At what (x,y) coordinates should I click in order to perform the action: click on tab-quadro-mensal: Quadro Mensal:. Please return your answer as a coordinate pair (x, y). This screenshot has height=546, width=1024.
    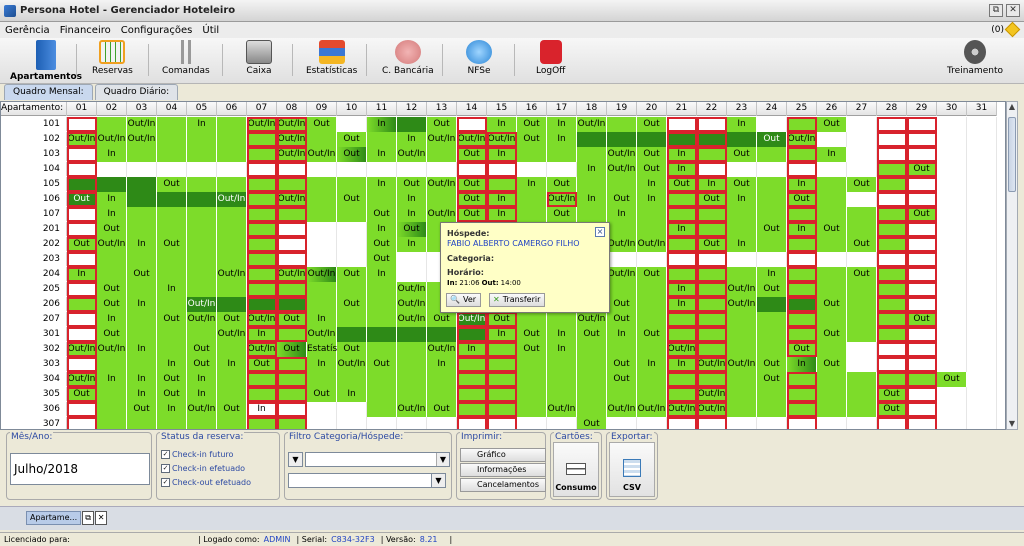
    Looking at the image, I should click on (48, 92).